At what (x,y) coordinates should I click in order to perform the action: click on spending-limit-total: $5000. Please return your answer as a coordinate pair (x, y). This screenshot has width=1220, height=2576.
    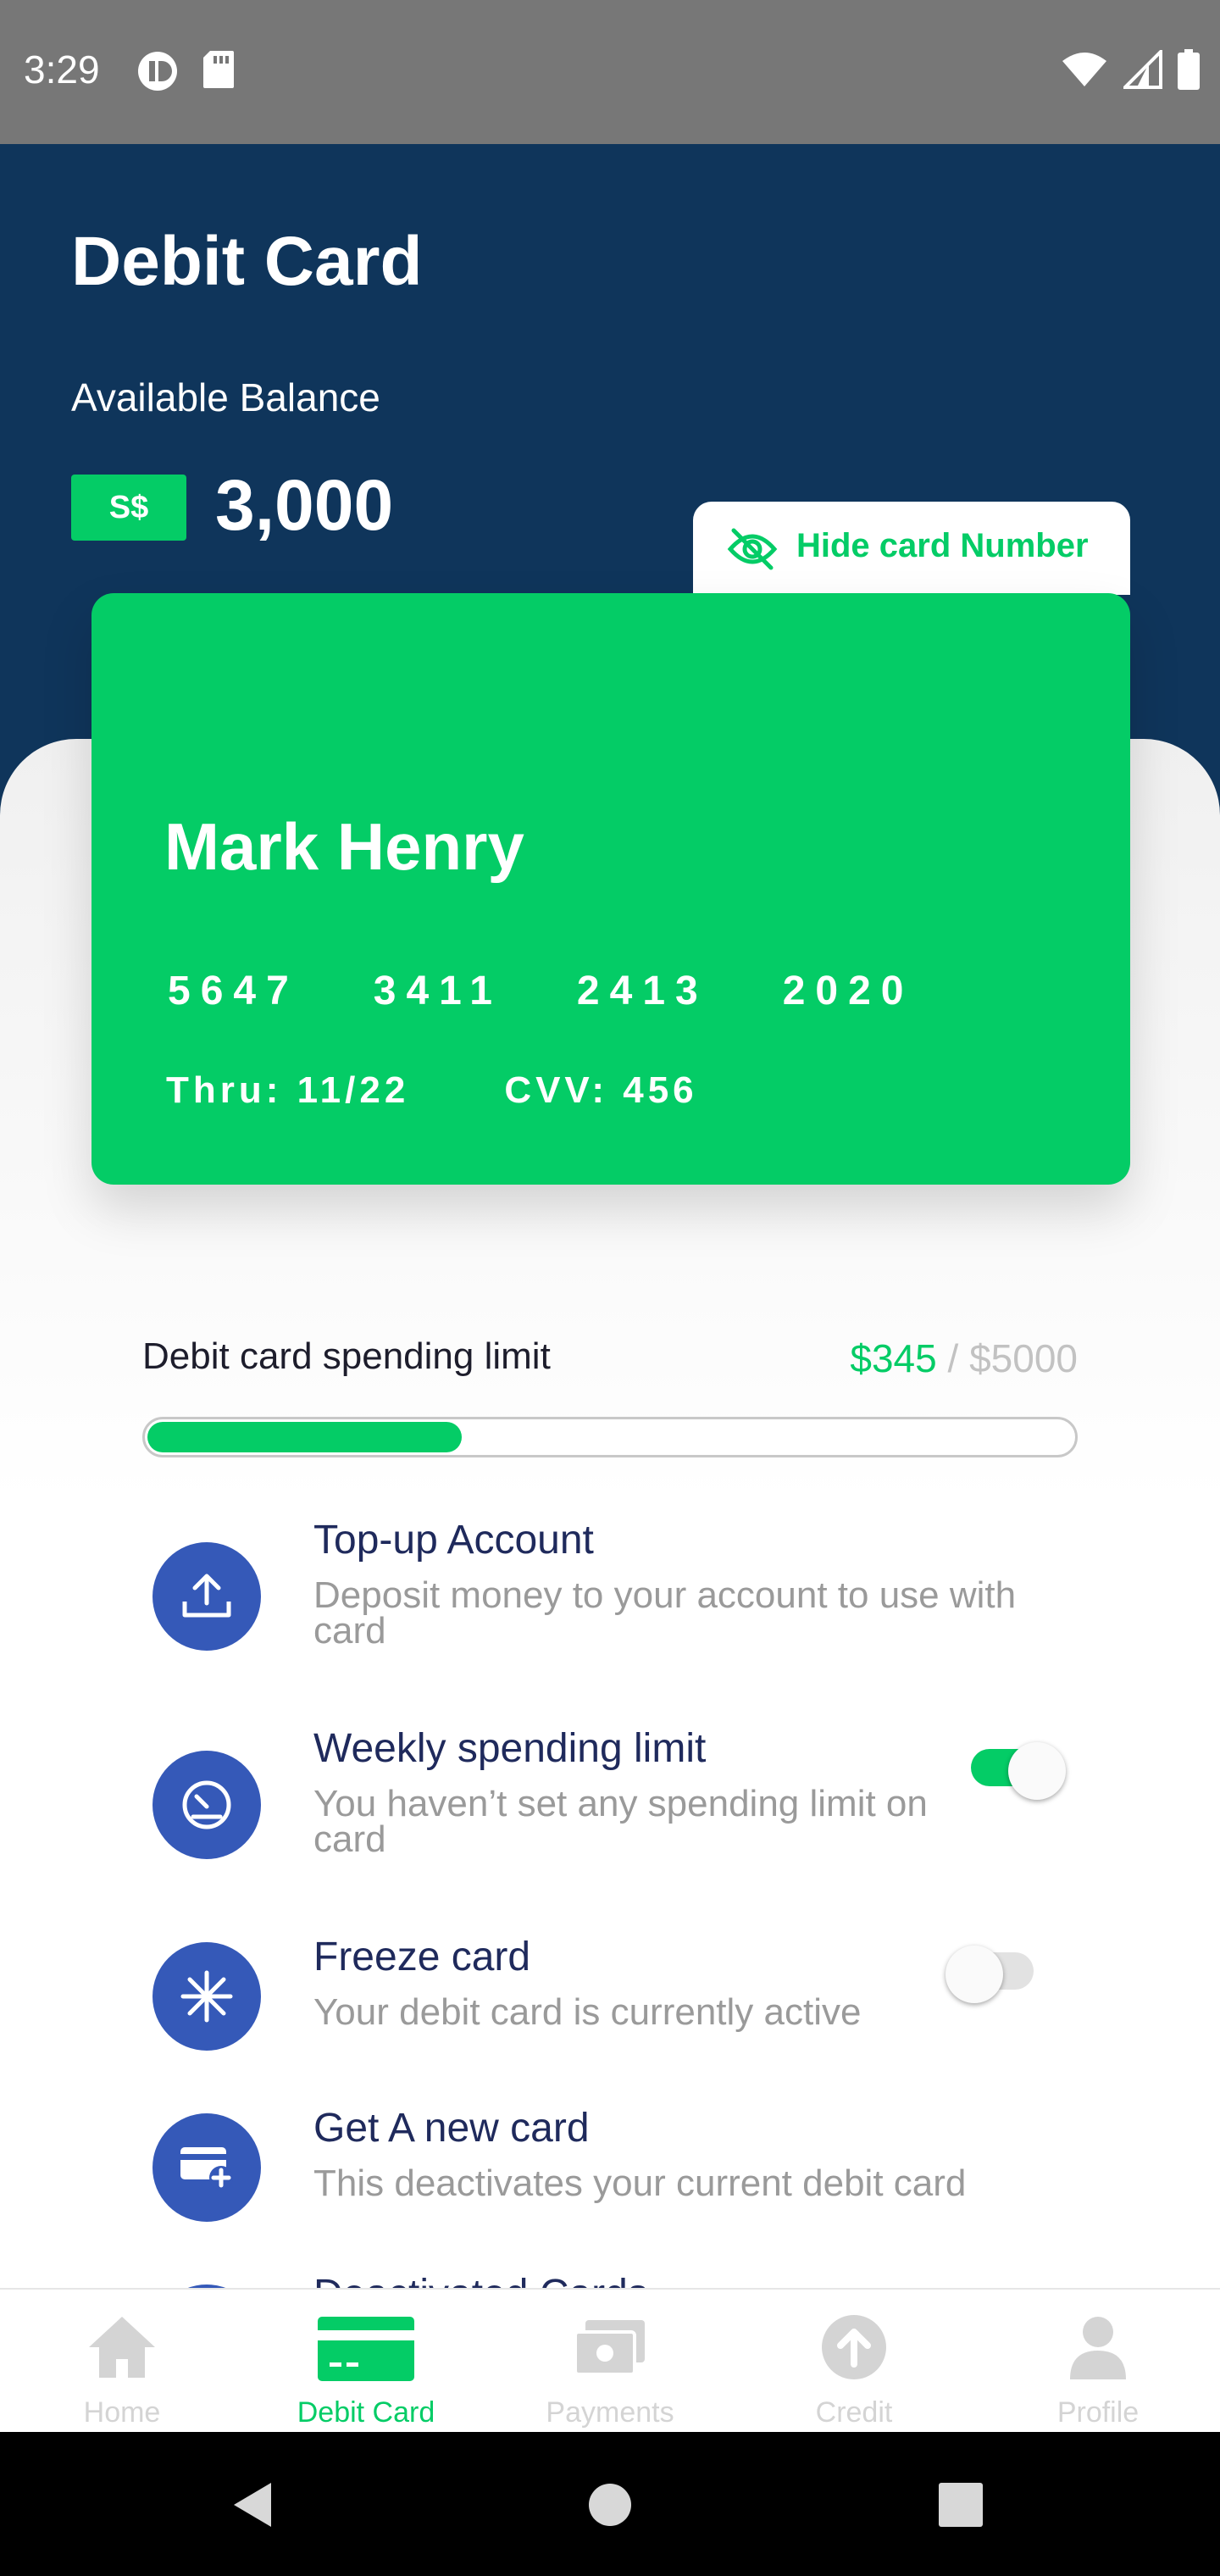
    Looking at the image, I should click on (1023, 1358).